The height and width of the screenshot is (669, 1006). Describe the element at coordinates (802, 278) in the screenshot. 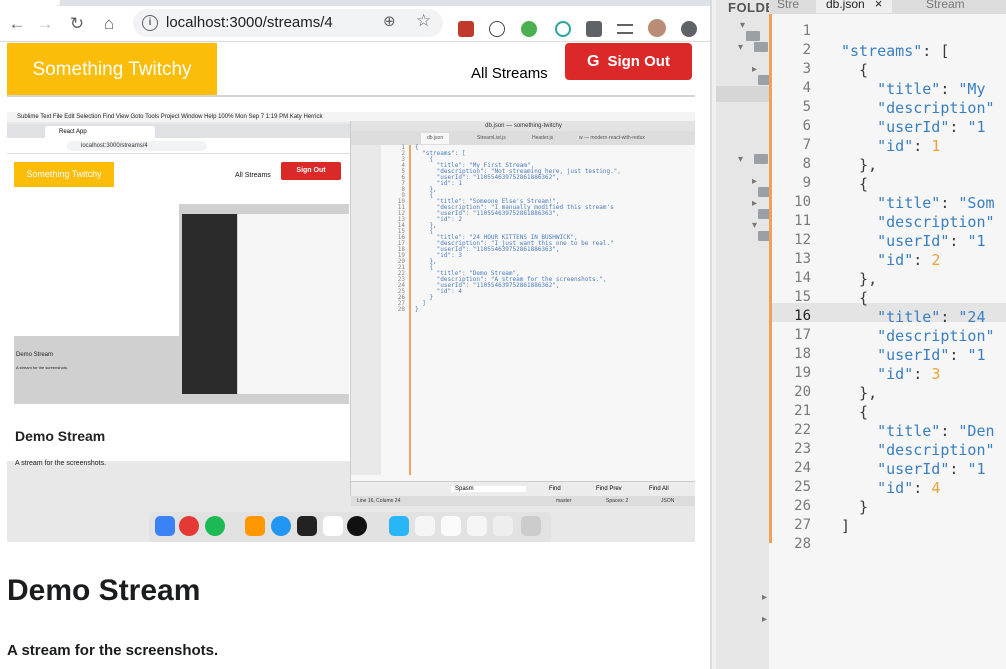

I see `line-number: 14` at that location.